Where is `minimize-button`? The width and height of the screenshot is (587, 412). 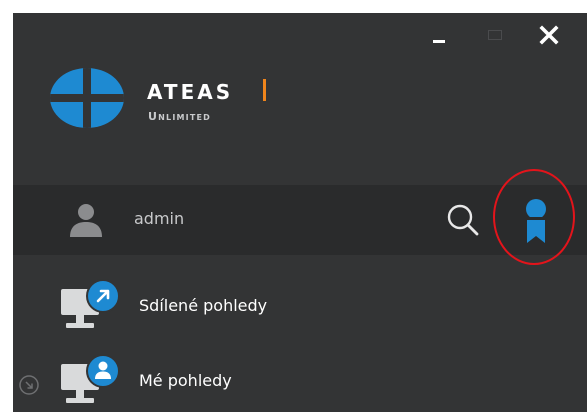
minimize-button is located at coordinates (439, 35).